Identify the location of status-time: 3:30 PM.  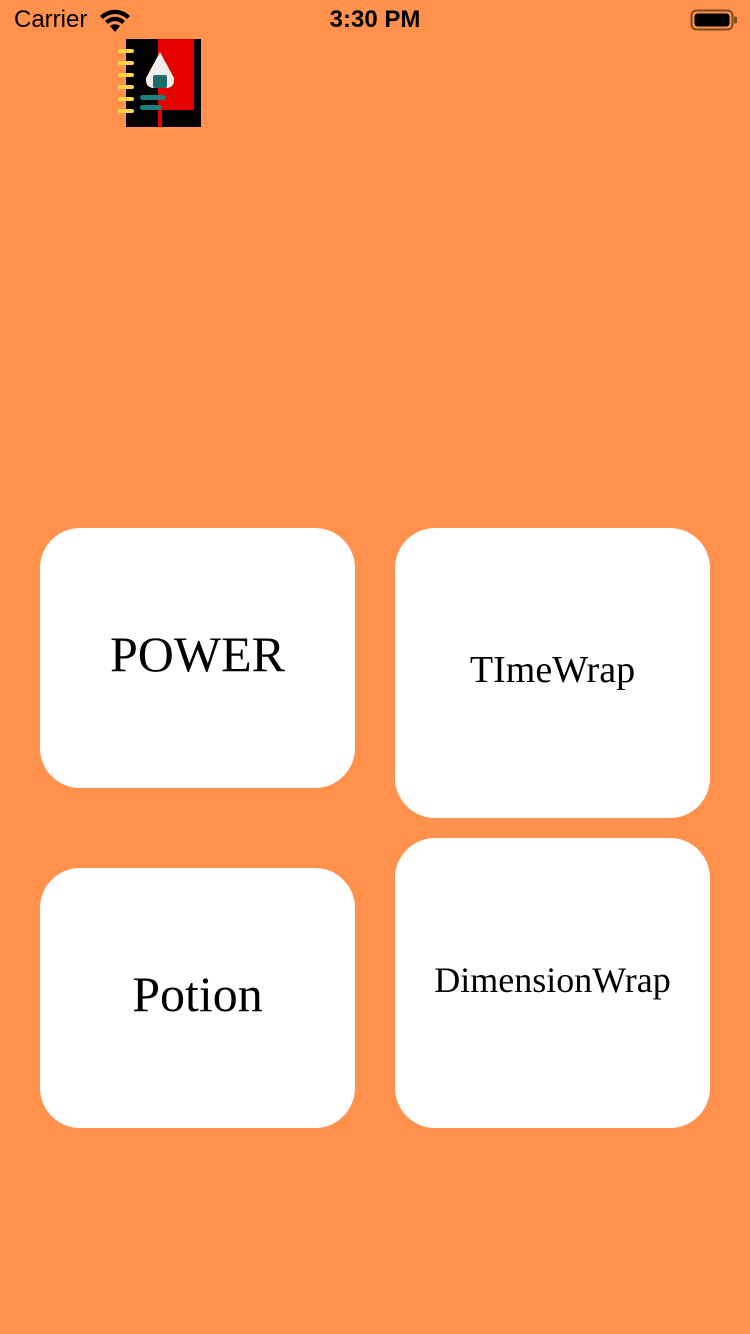
(375, 19).